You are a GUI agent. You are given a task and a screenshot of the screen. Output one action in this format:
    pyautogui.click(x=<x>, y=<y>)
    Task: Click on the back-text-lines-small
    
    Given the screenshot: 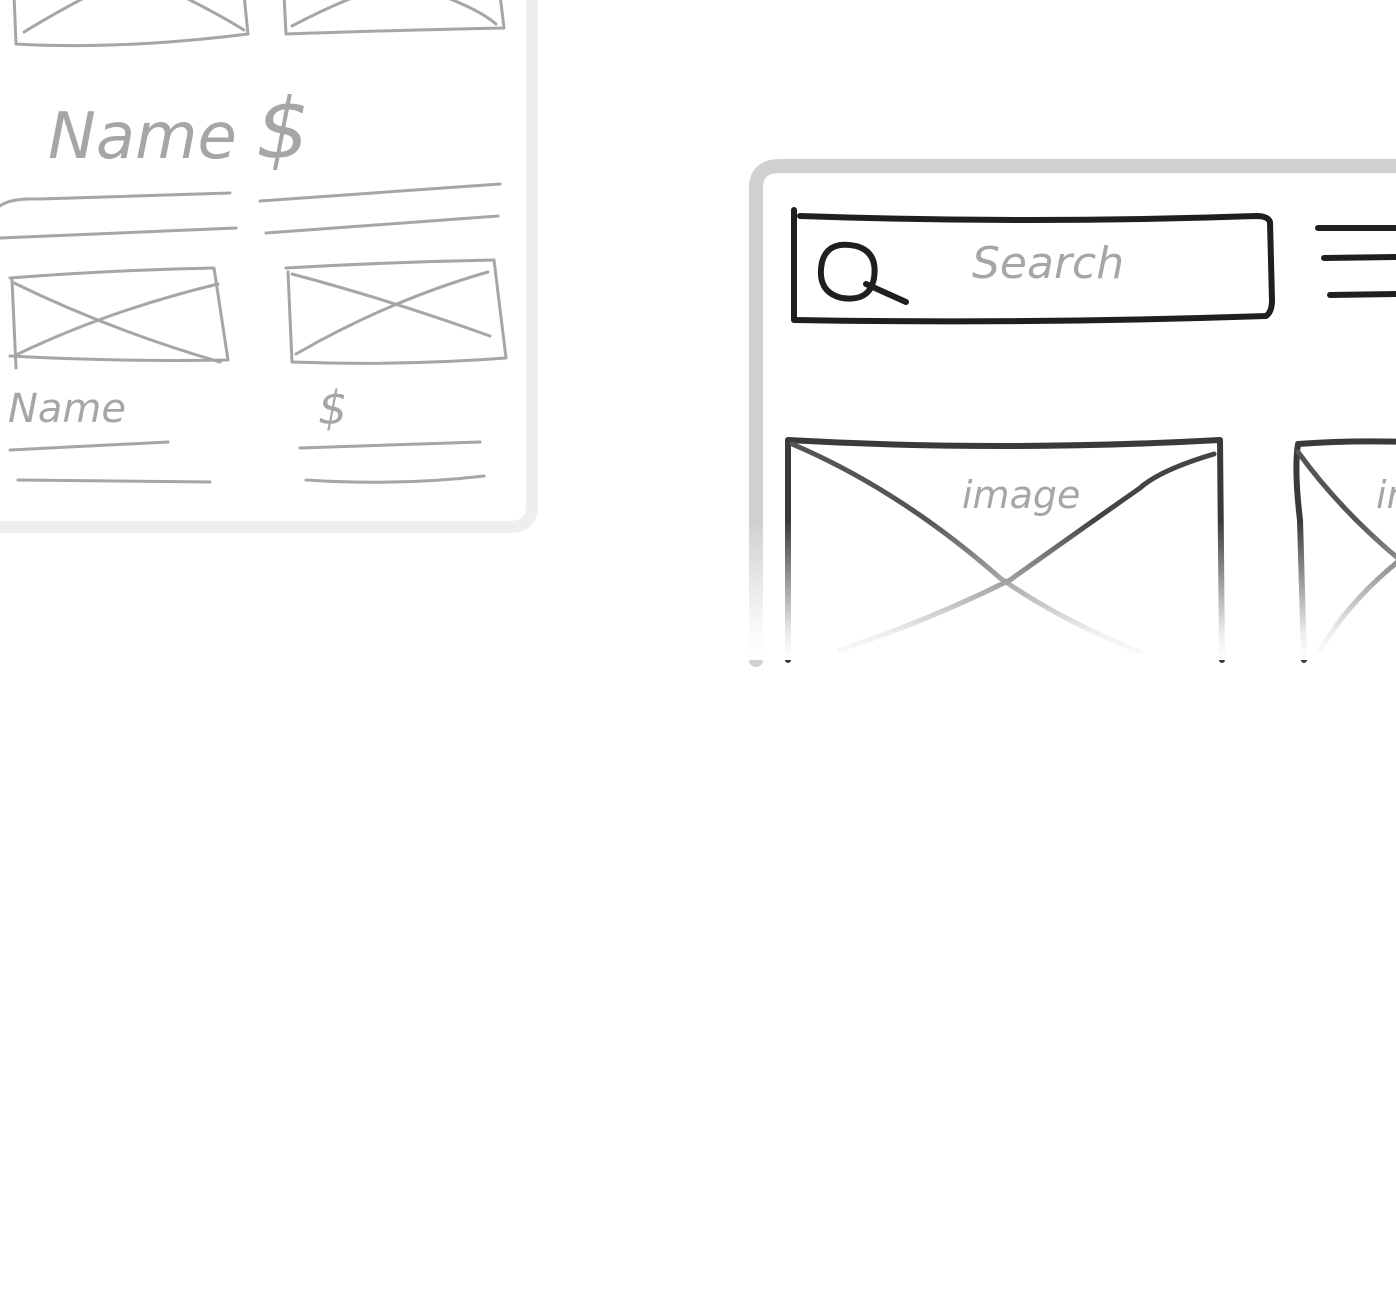 What is the action you would take?
    pyautogui.click(x=247, y=462)
    